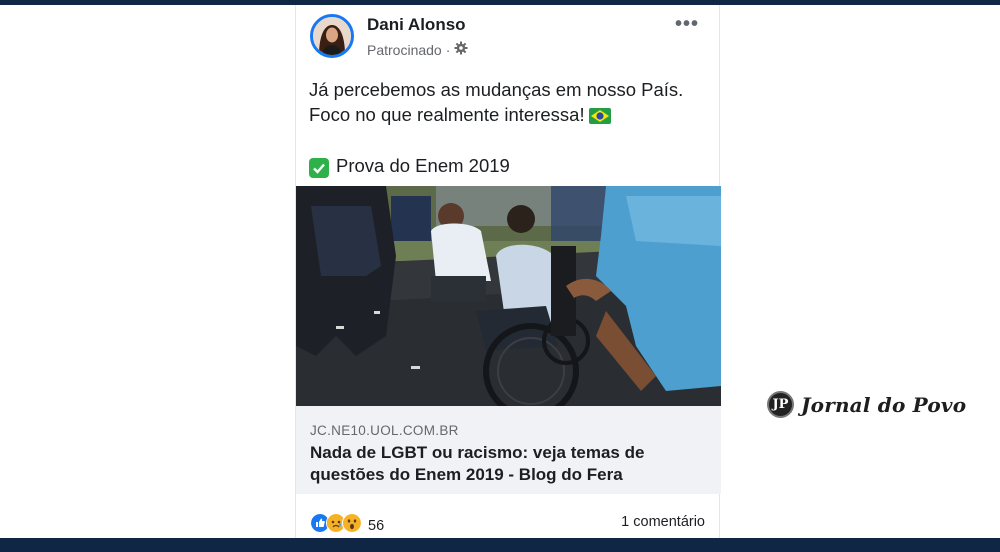 This screenshot has width=1000, height=552. Describe the element at coordinates (509, 116) in the screenshot. I see `post-text-line: Foco no que realmente interessa!` at that location.